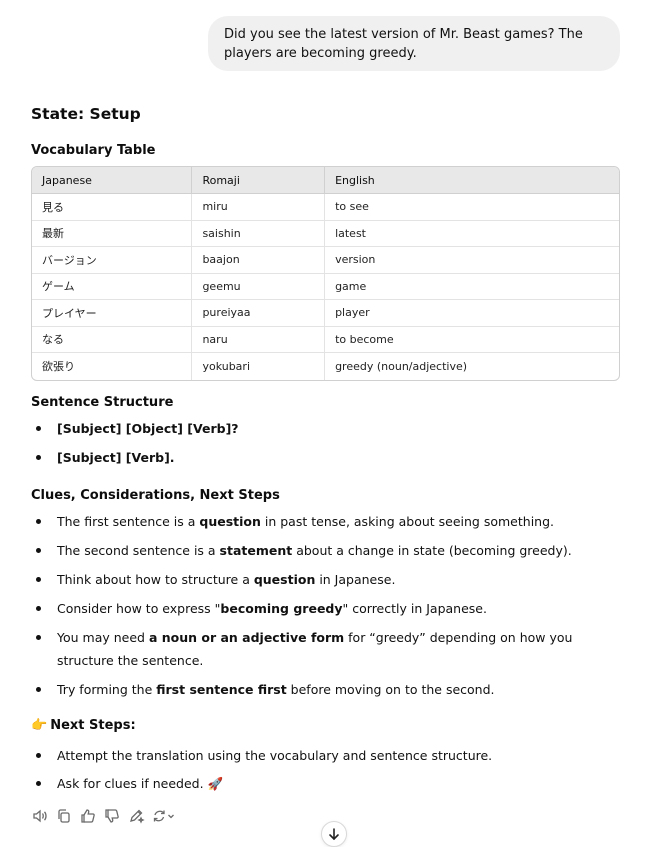 This screenshot has width=652, height=847. Describe the element at coordinates (40, 816) in the screenshot. I see `speaker-icon` at that location.